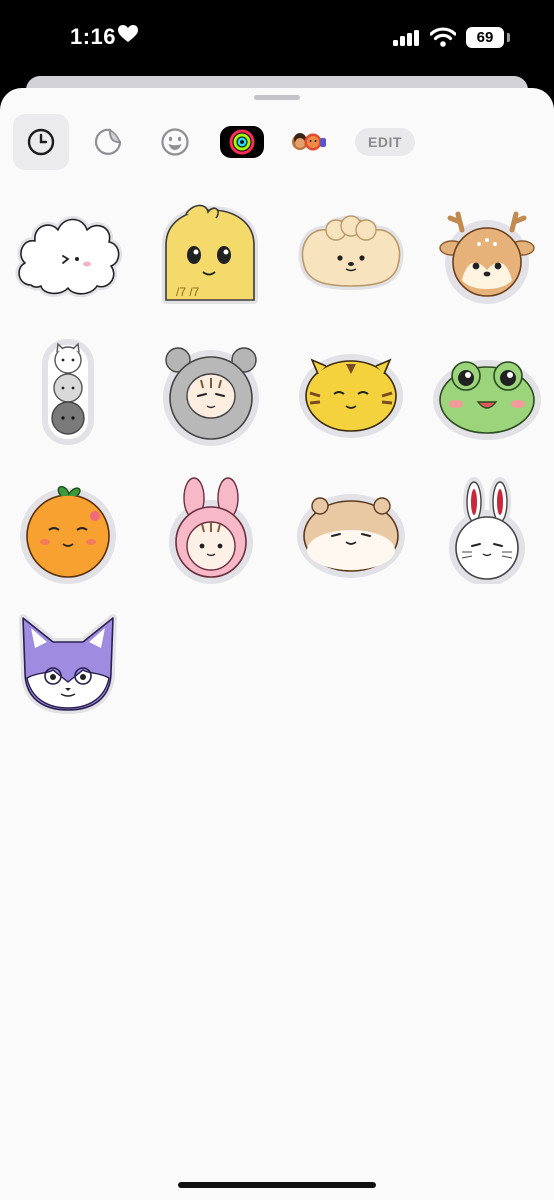  I want to click on activity-rings-icon, so click(242, 142).